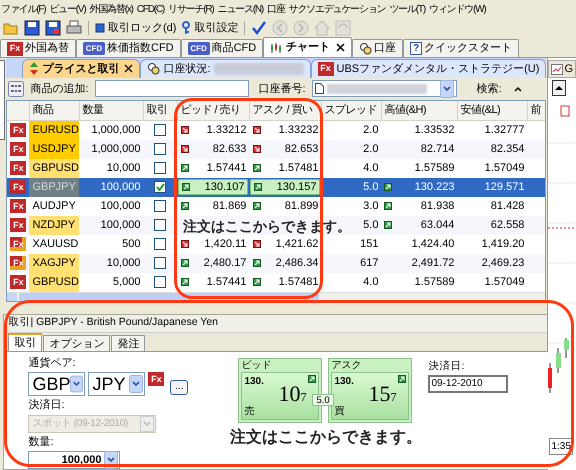  What do you see at coordinates (419, 110) in the screenshot?
I see `column-header: 高値(&H)` at bounding box center [419, 110].